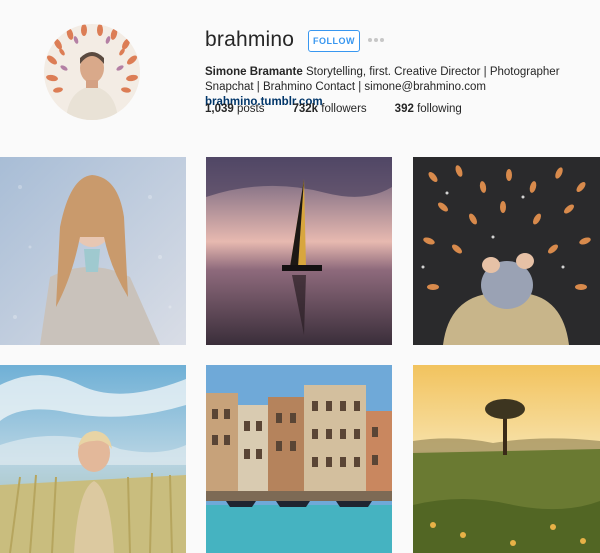 The width and height of the screenshot is (600, 553). What do you see at coordinates (404, 109) in the screenshot?
I see `following-count: 392` at bounding box center [404, 109].